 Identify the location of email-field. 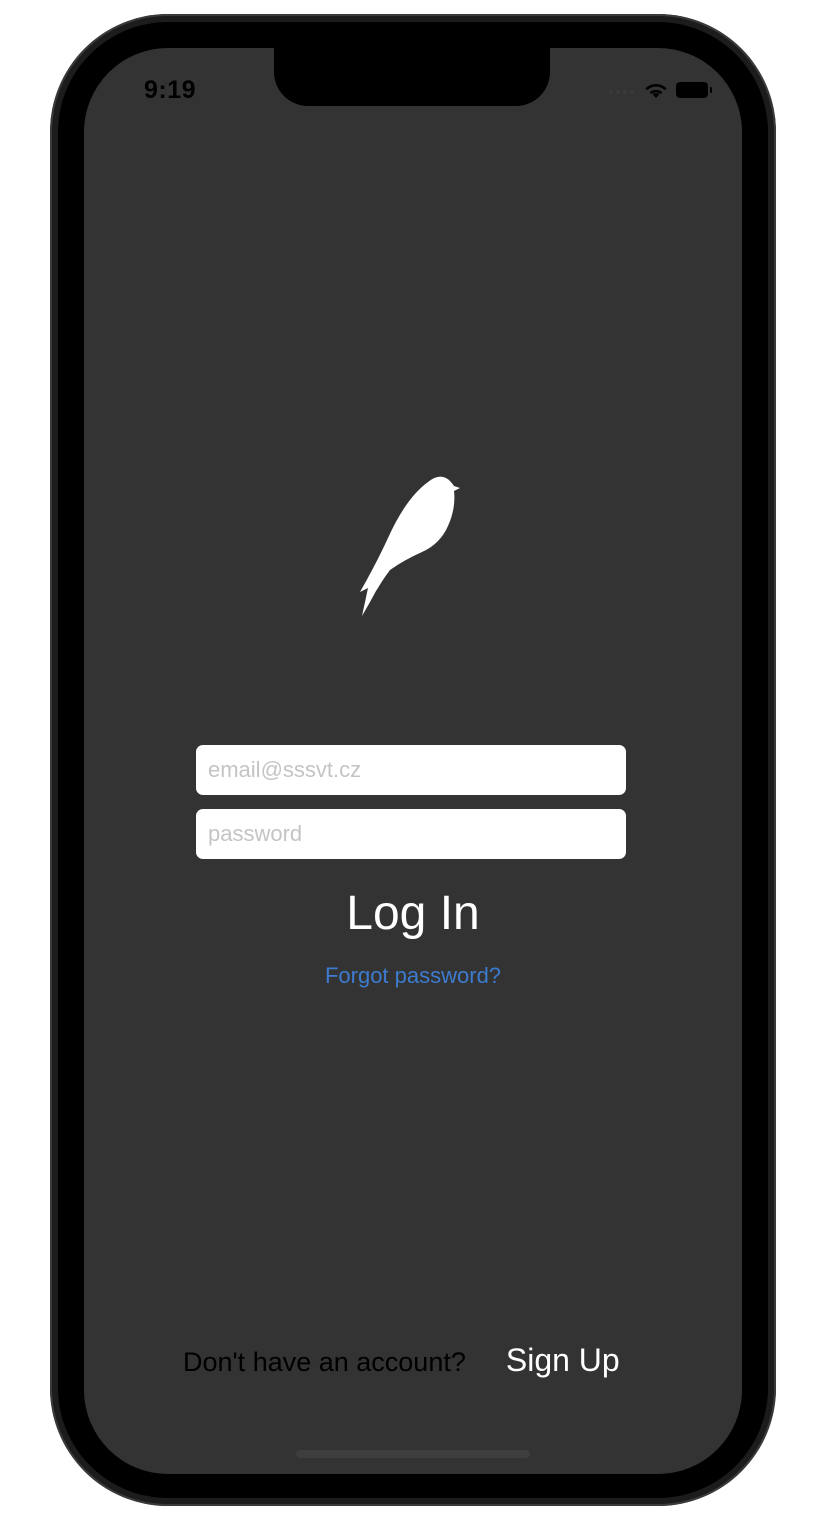
(411, 770).